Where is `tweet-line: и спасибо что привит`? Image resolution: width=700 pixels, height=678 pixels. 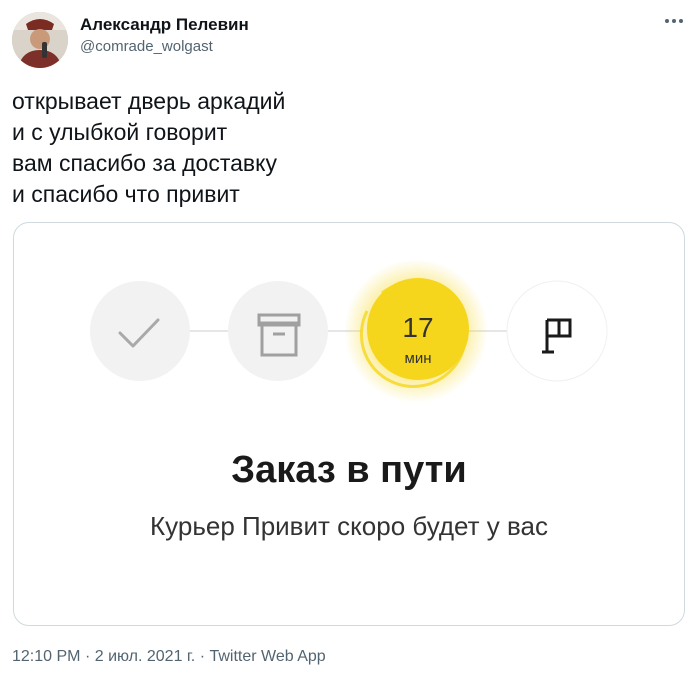
tweet-line: и спасибо что привит is located at coordinates (126, 194).